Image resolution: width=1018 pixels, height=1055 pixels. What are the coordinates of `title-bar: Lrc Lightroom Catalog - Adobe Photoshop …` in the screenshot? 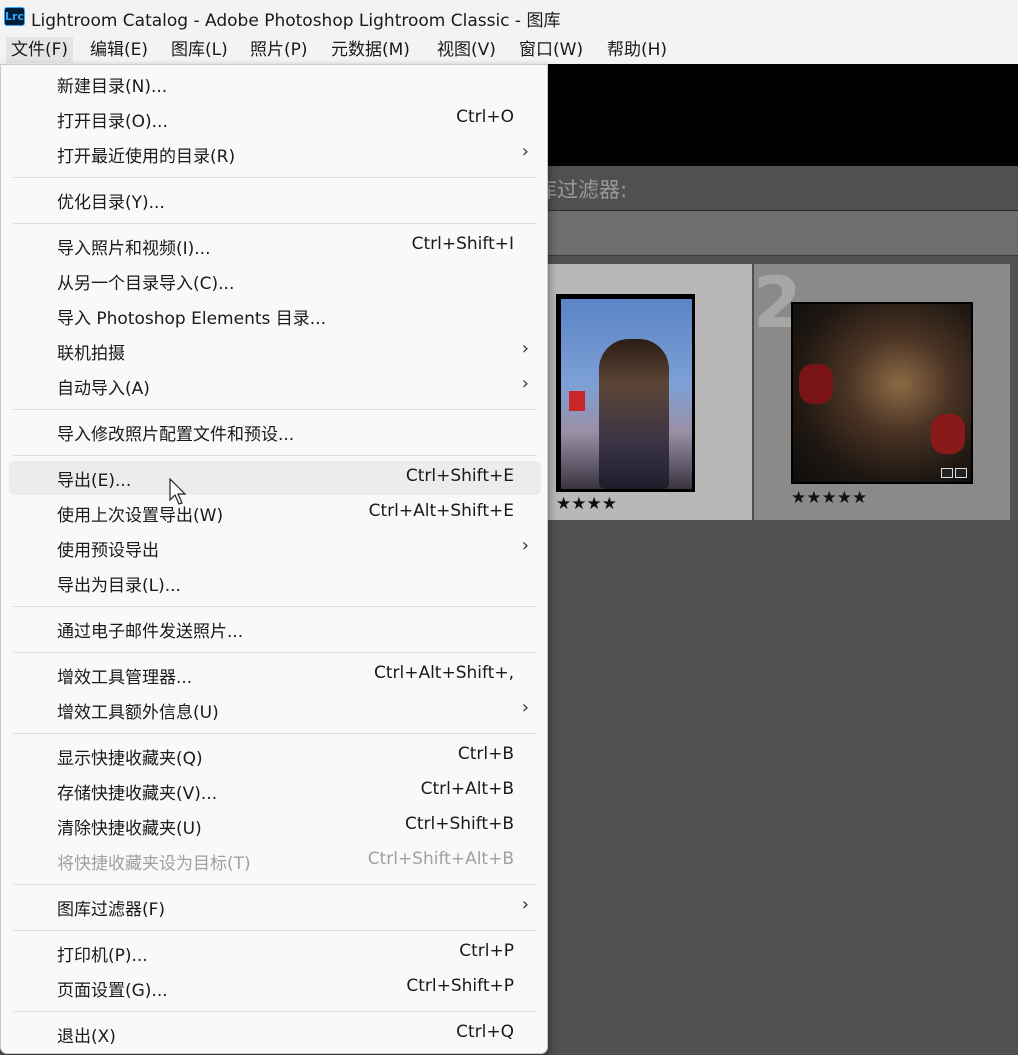 It's located at (509, 17).